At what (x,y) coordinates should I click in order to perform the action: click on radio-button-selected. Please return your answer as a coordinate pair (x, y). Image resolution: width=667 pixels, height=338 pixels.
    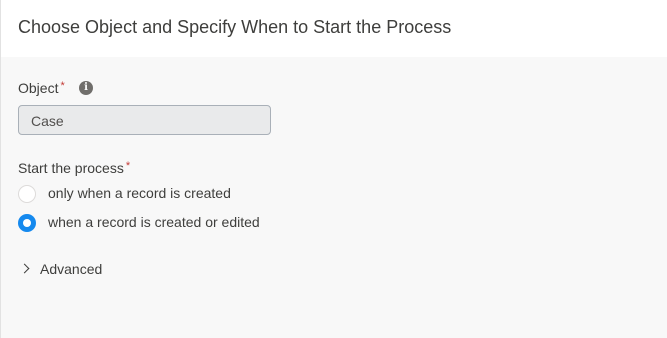
    Looking at the image, I should click on (27, 223).